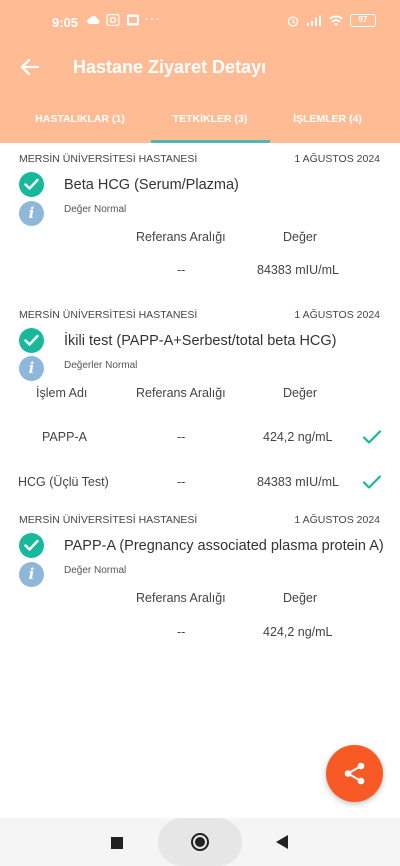 The width and height of the screenshot is (400, 866). I want to click on cloud-icon, so click(93, 20).